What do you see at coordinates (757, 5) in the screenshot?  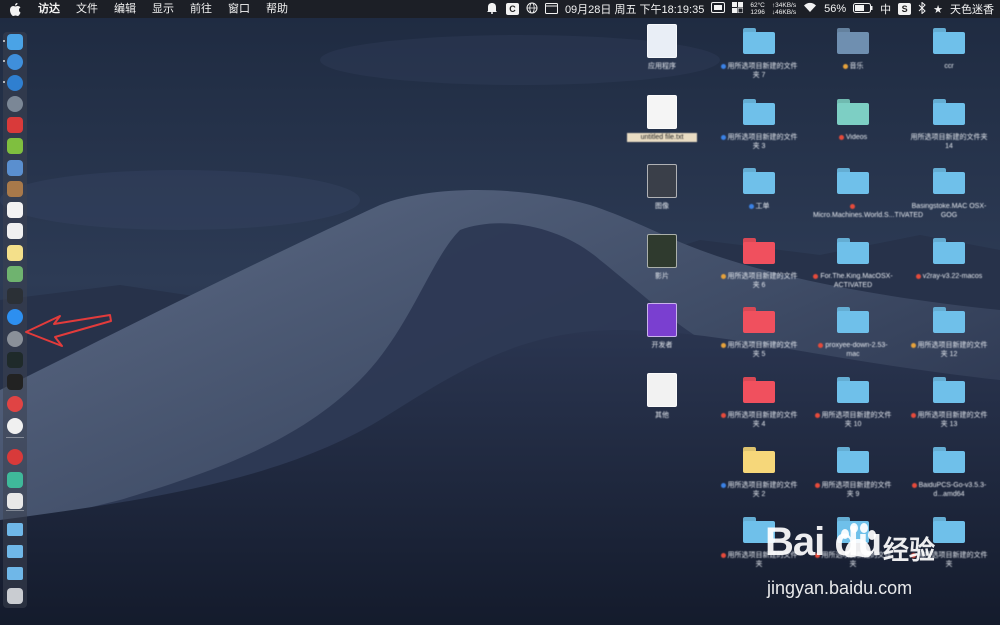 I see `cpu-temp: 62°C` at bounding box center [757, 5].